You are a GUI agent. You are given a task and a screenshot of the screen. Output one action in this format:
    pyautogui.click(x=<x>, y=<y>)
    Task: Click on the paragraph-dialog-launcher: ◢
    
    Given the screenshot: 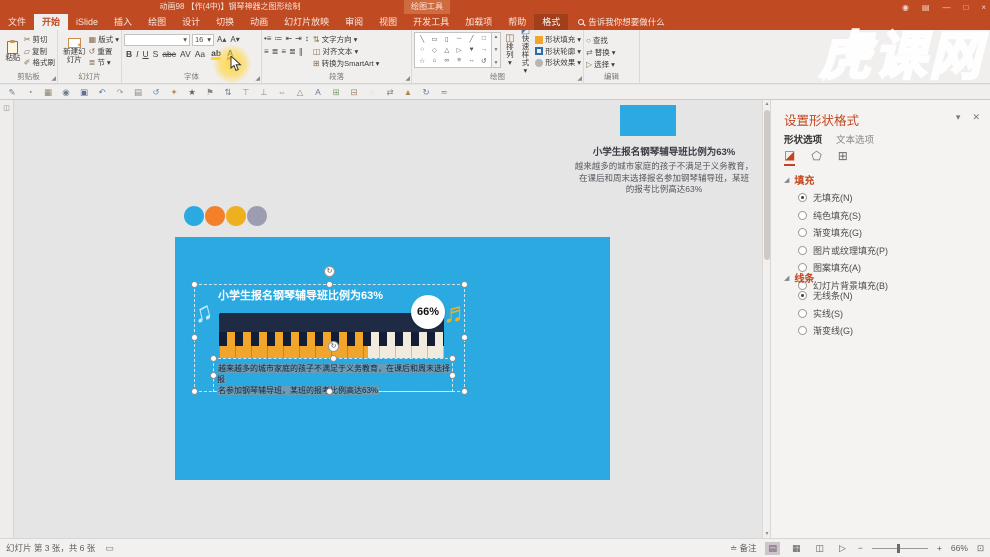 What is the action you would take?
    pyautogui.click(x=407, y=78)
    